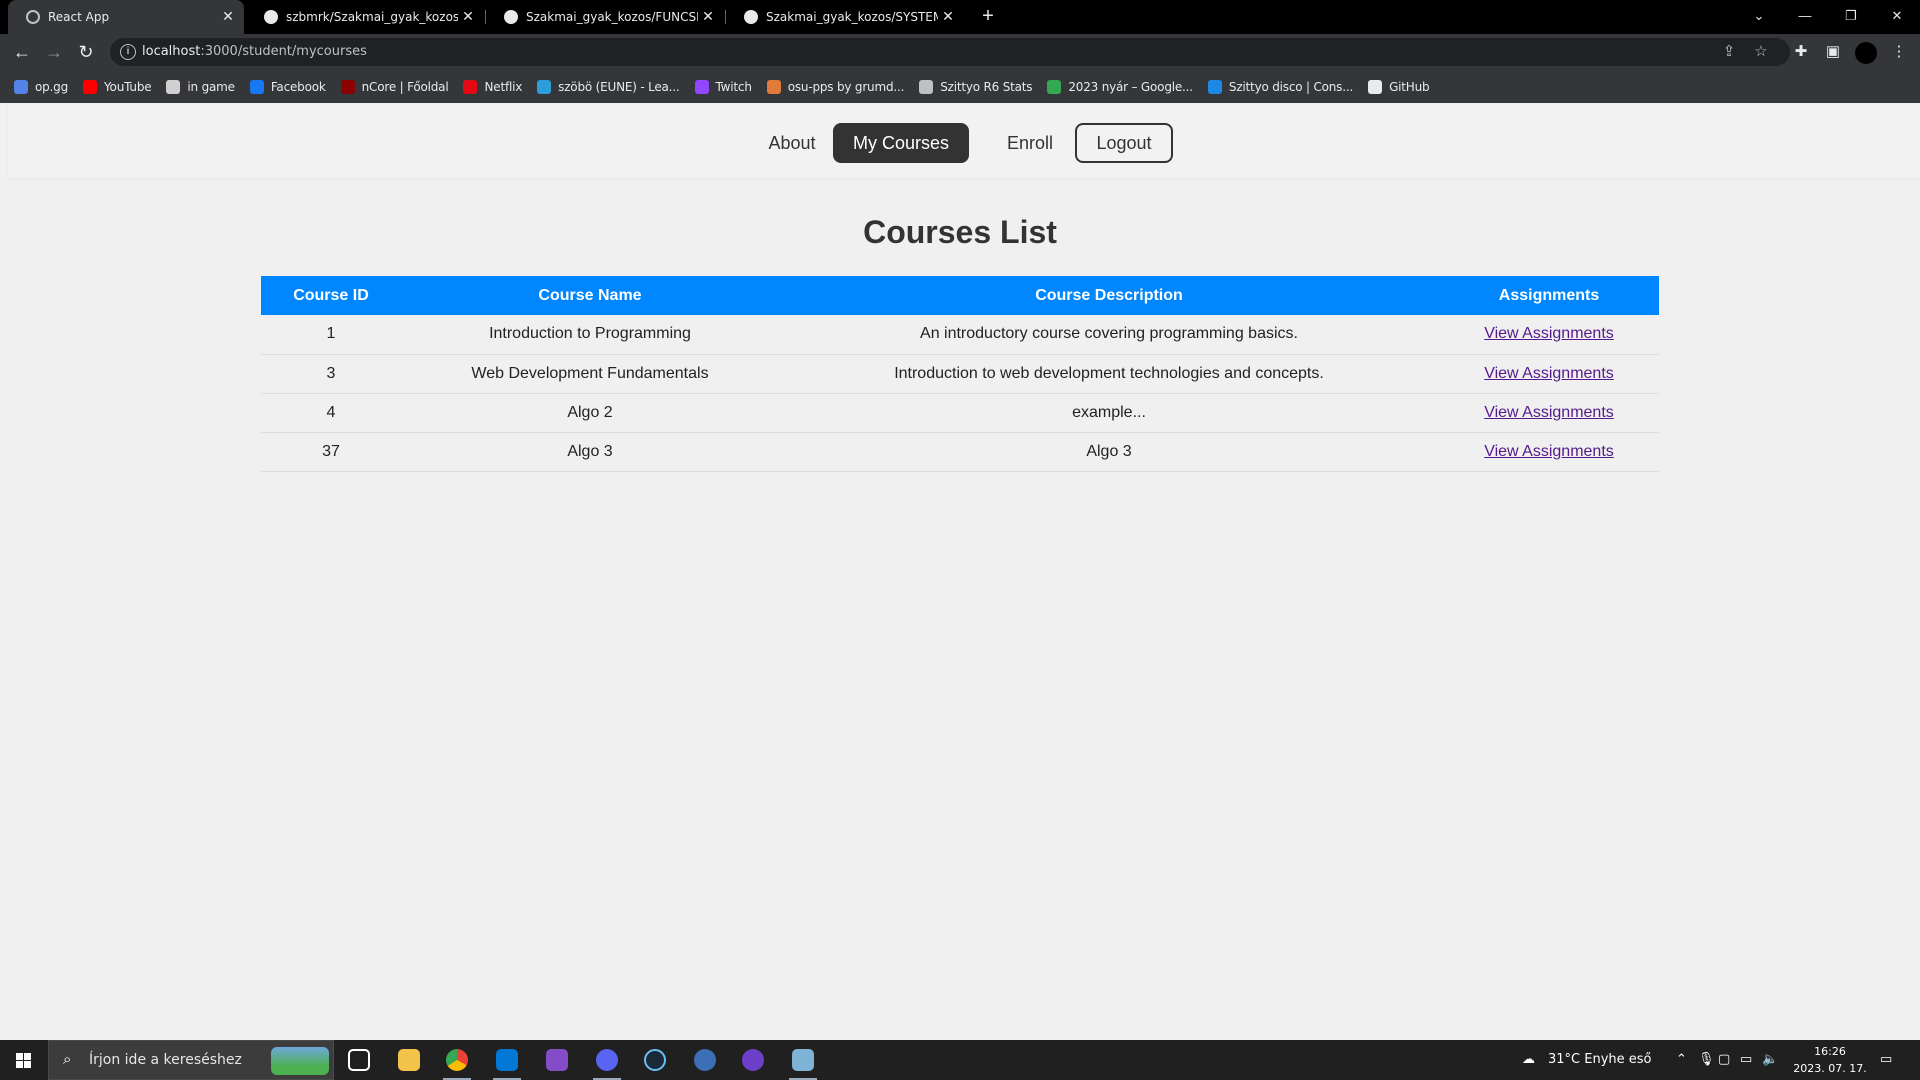 This screenshot has height=1080, width=1920. I want to click on menu-icon: ⋮, so click(1899, 52).